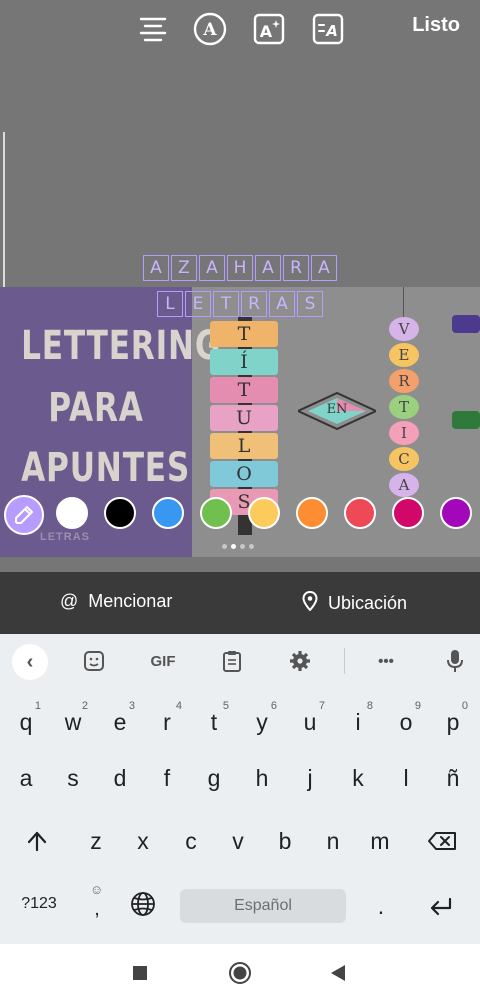  I want to click on align-icon, so click(153, 29).